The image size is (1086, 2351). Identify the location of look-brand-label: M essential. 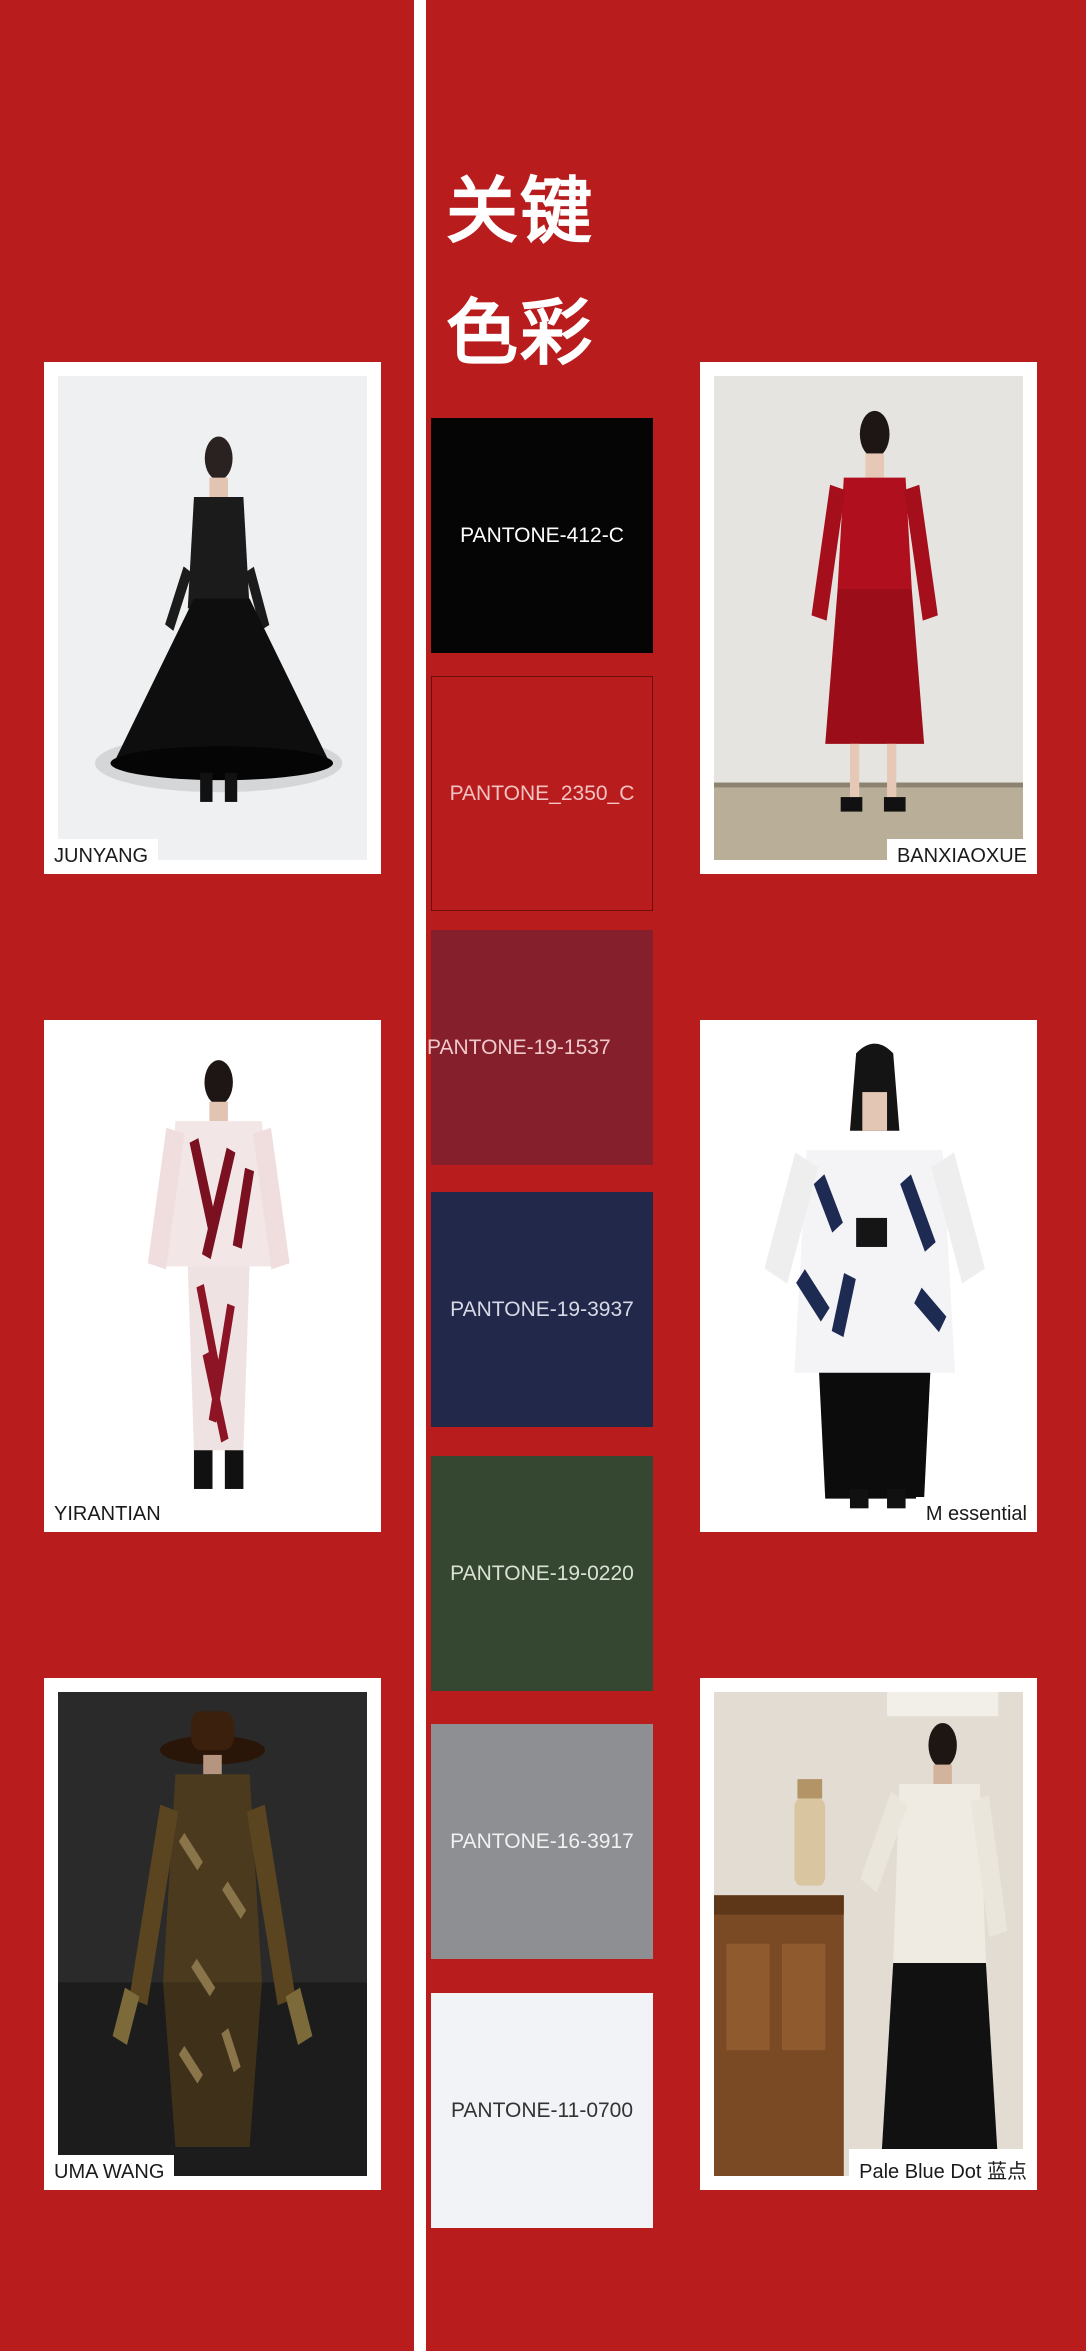
(976, 1514).